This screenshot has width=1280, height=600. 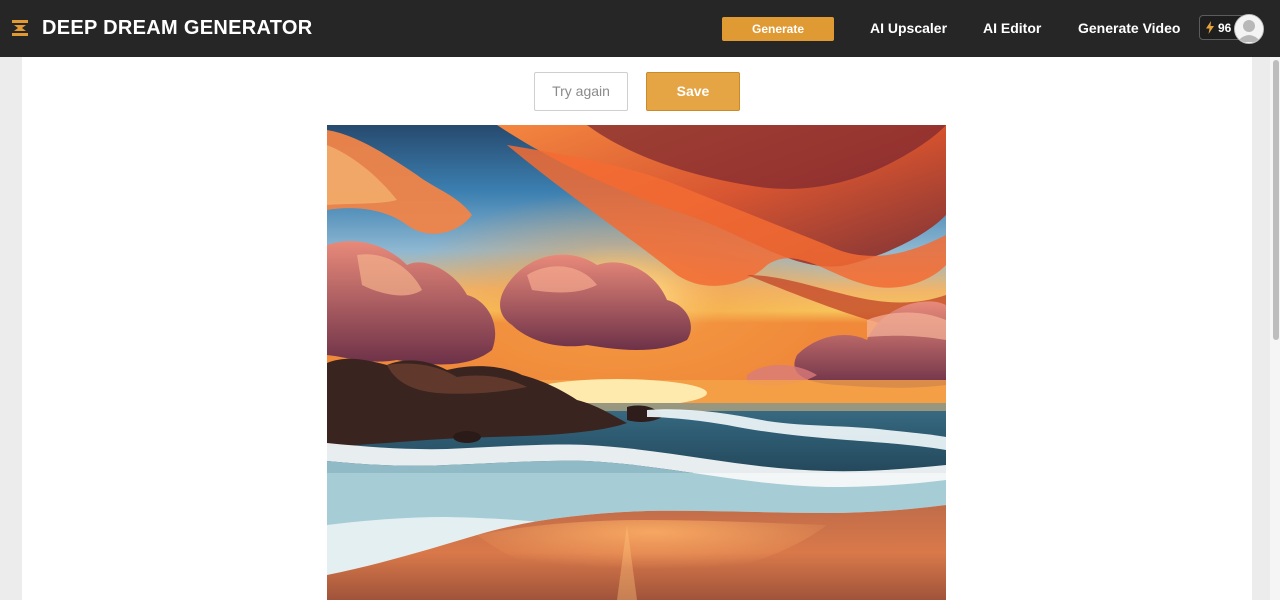 What do you see at coordinates (1012, 28) in the screenshot?
I see `nav-ai-editor: AI Editor` at bounding box center [1012, 28].